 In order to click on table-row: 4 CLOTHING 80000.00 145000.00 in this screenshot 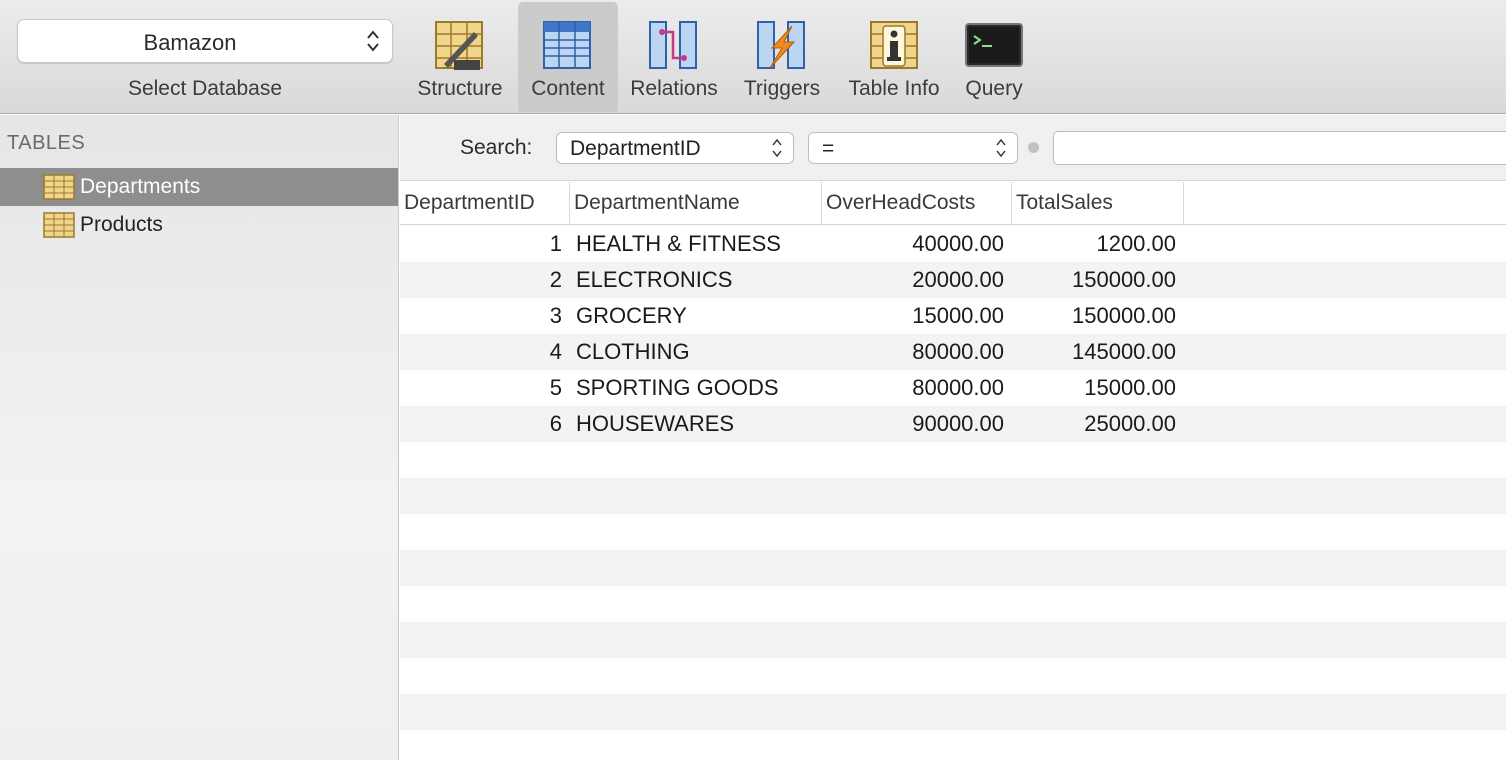, I will do `click(953, 352)`.